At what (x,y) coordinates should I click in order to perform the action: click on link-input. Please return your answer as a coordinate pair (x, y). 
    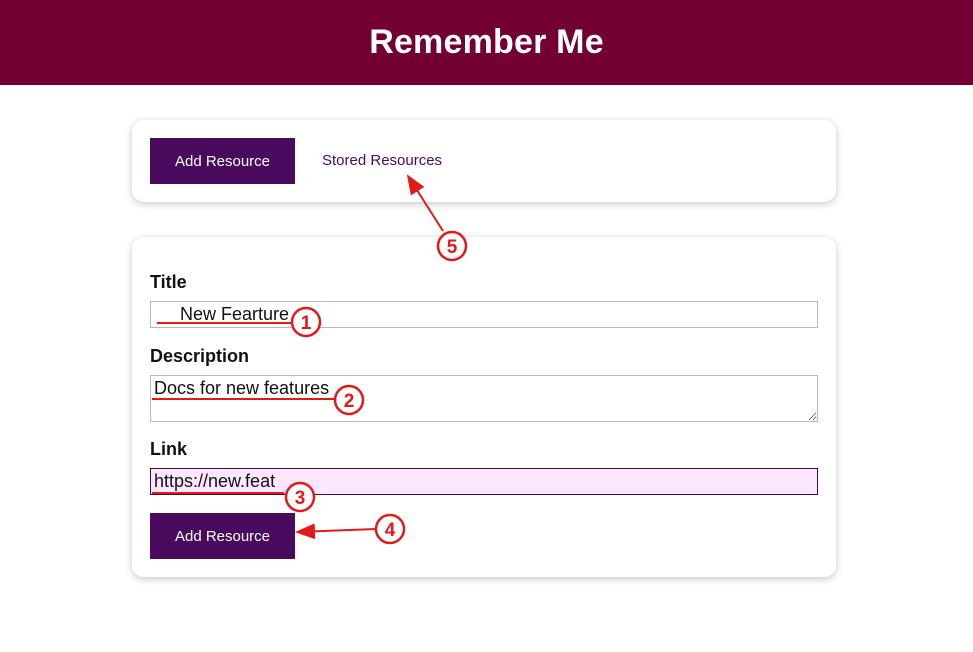
    Looking at the image, I should click on (484, 481).